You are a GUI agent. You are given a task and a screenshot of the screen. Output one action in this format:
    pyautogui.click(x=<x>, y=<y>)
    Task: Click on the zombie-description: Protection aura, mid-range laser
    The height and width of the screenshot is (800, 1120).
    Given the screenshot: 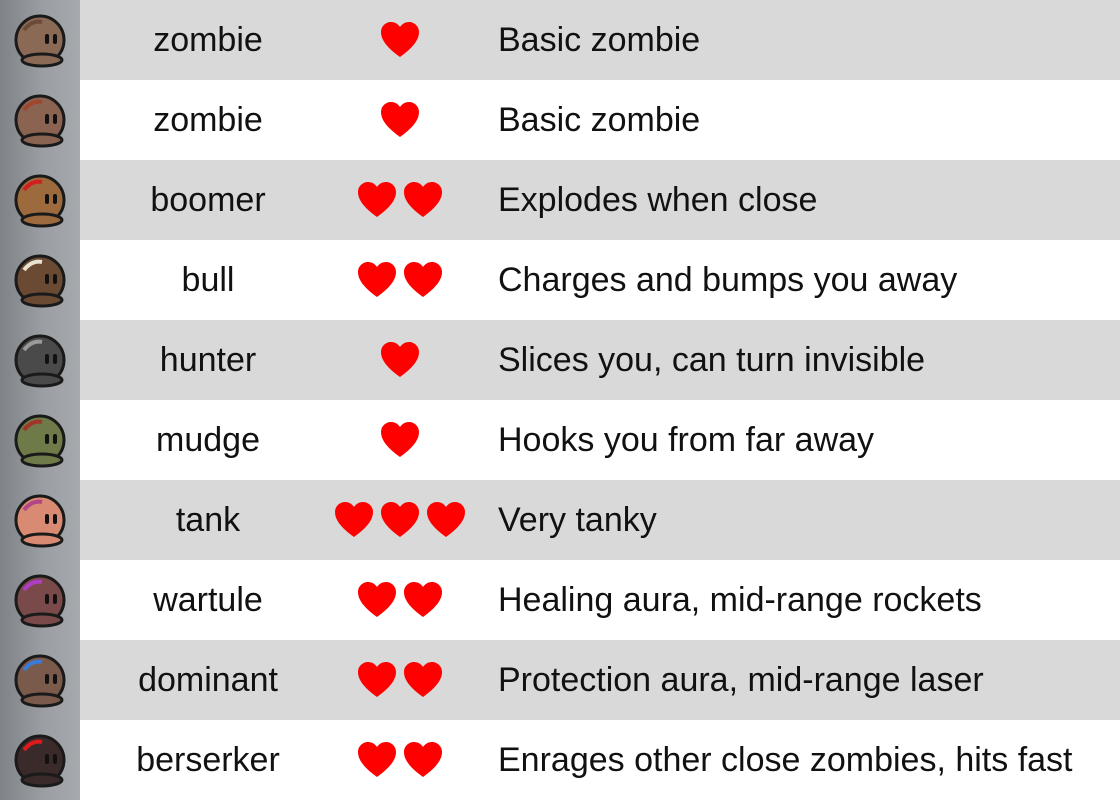 What is the action you would take?
    pyautogui.click(x=741, y=680)
    